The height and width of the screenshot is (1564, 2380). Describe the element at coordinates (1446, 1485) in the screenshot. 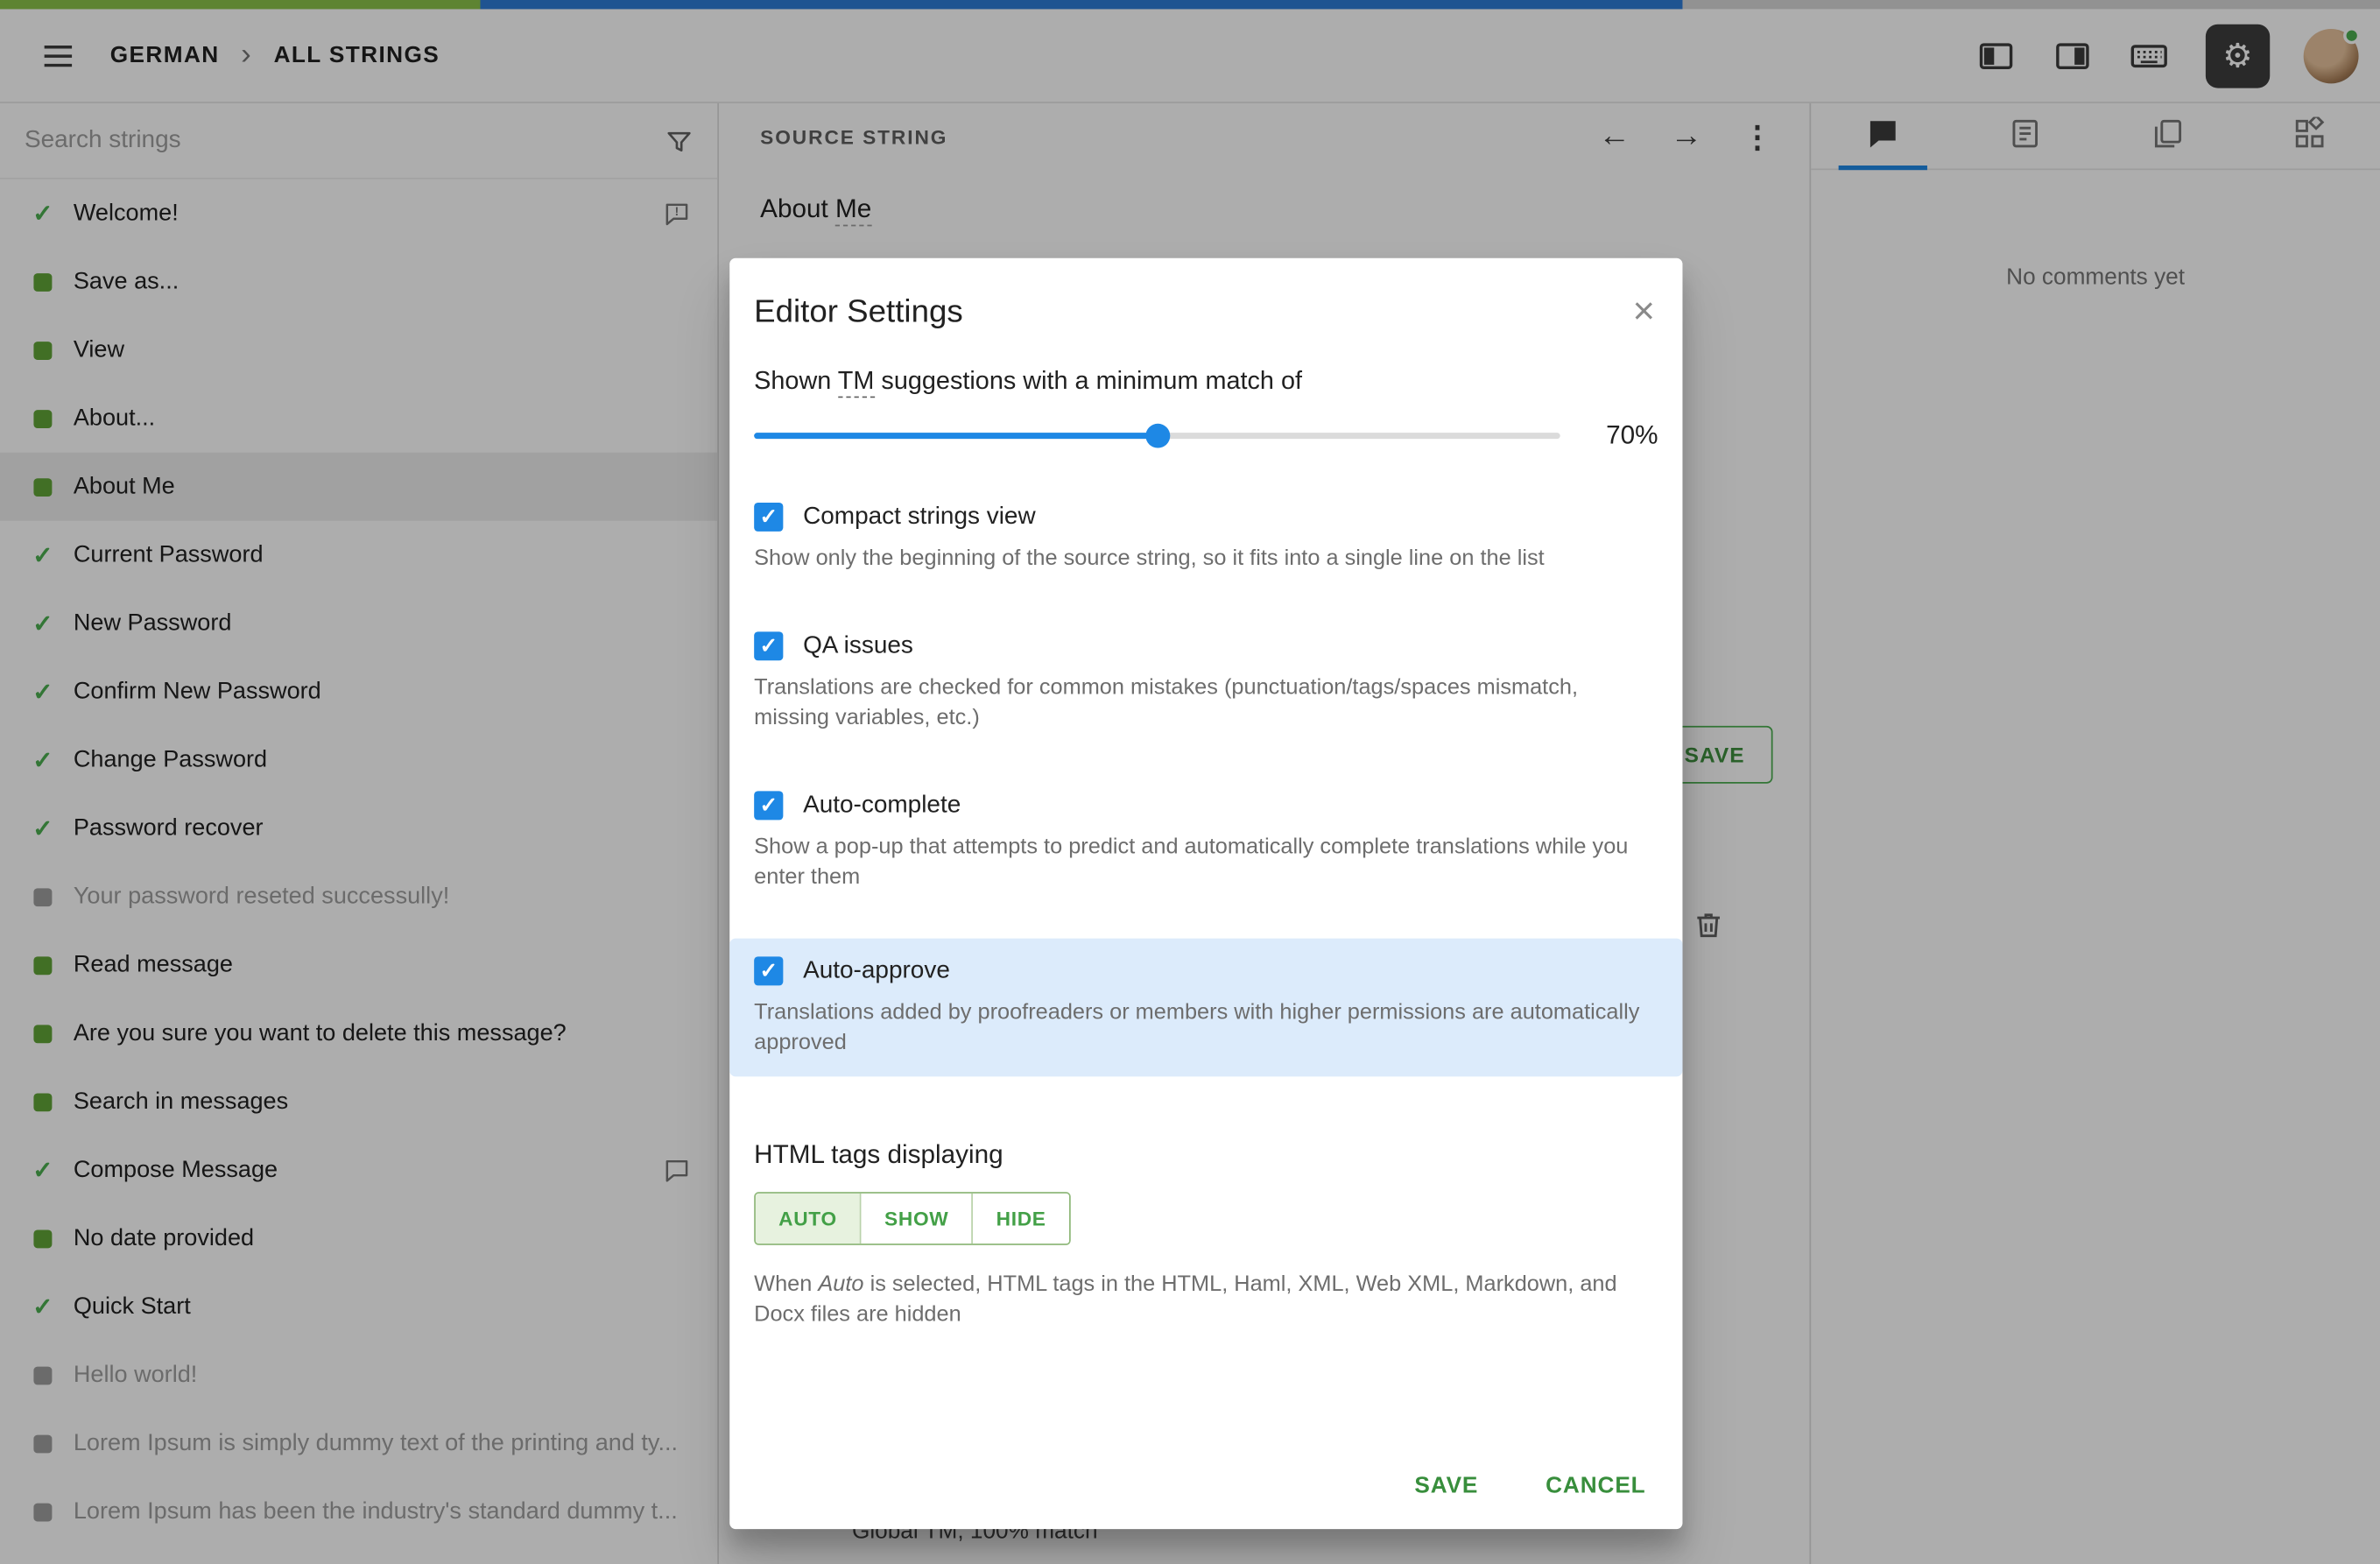

I see `dialog-save-button: SAVE` at that location.